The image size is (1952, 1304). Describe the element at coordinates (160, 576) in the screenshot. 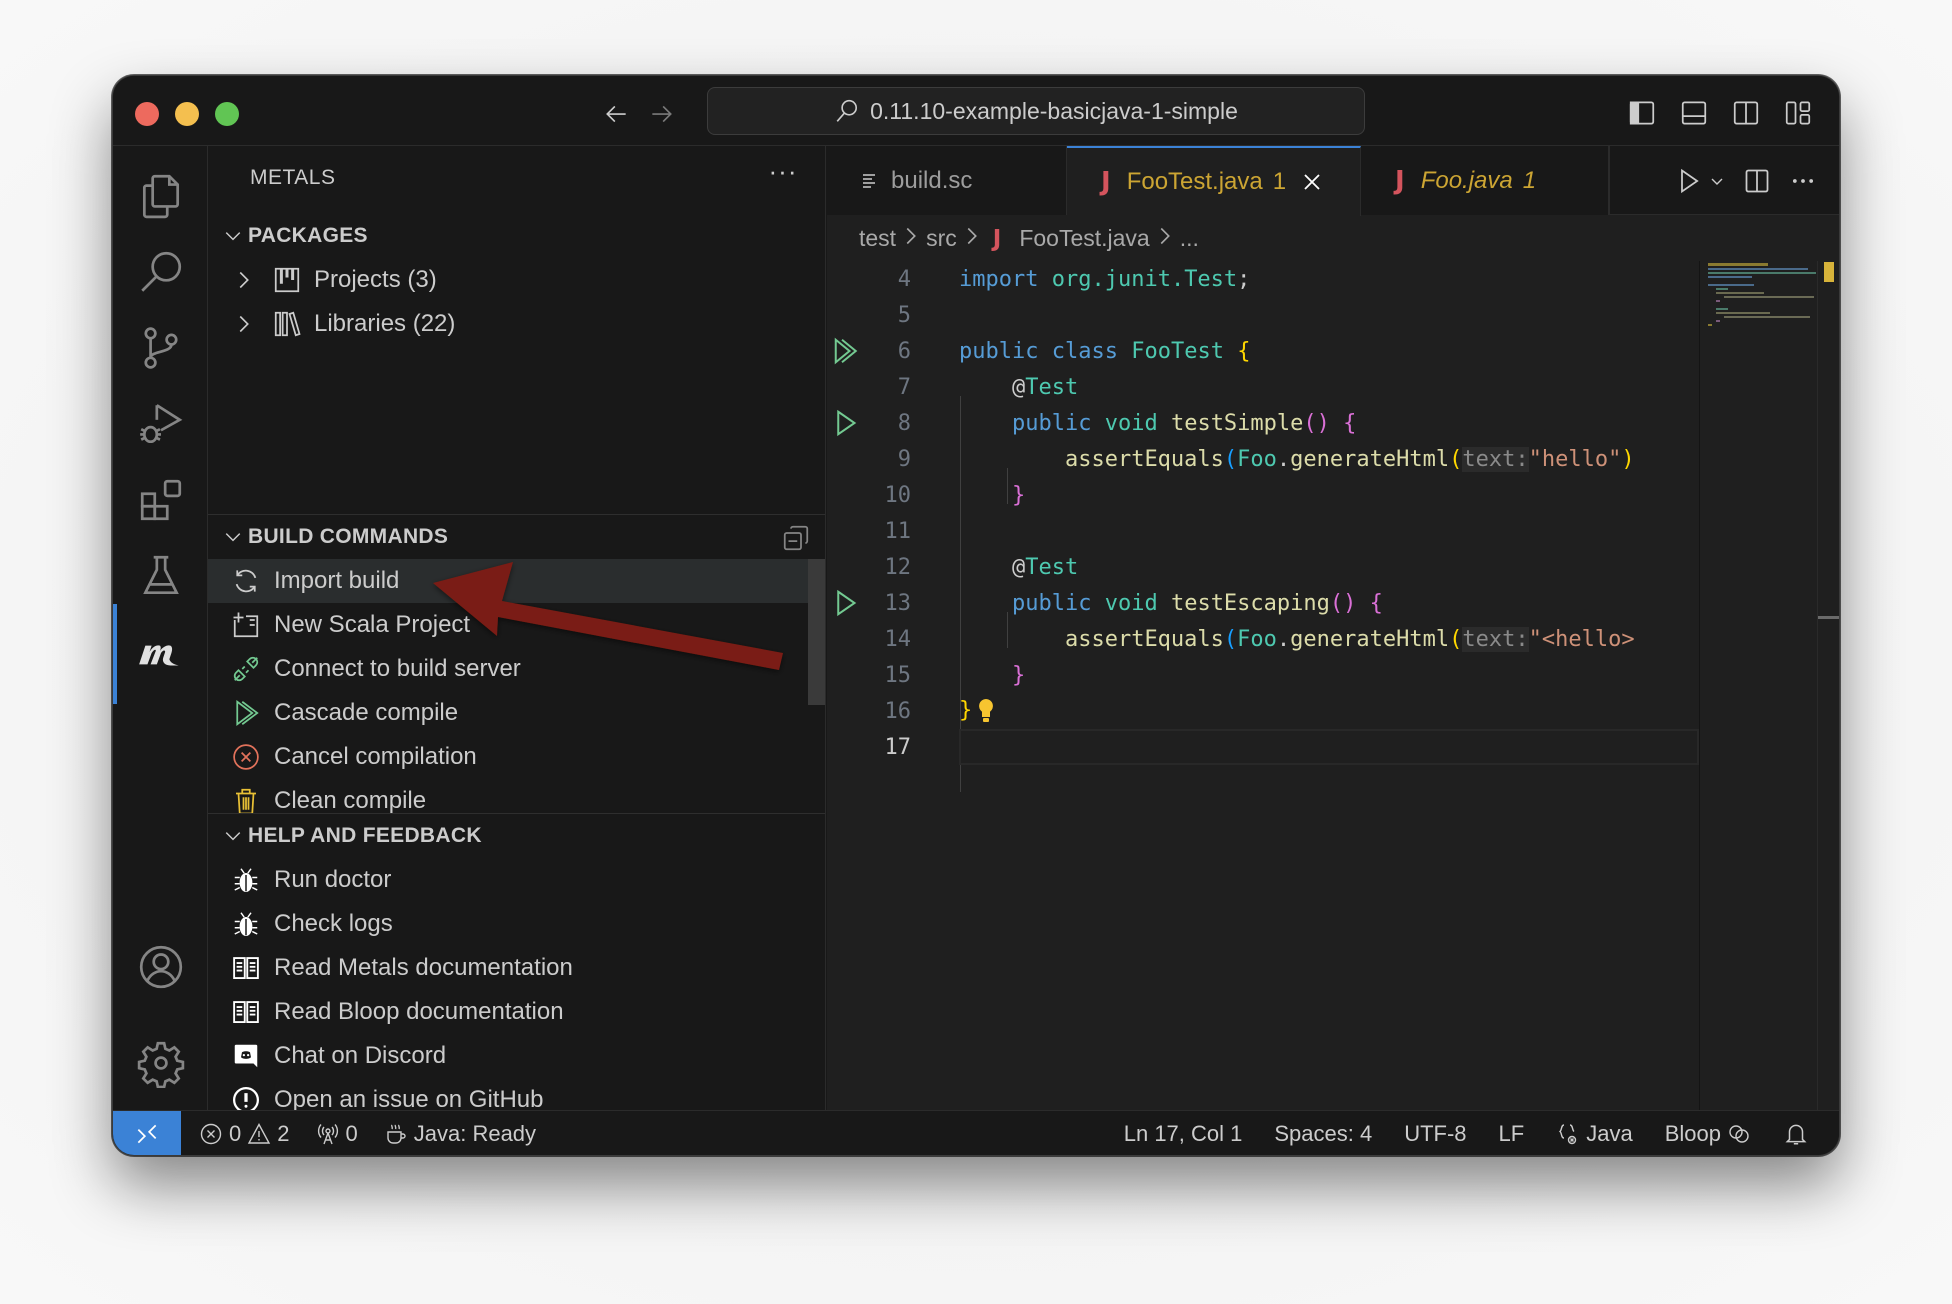

I see `activity-testing` at that location.